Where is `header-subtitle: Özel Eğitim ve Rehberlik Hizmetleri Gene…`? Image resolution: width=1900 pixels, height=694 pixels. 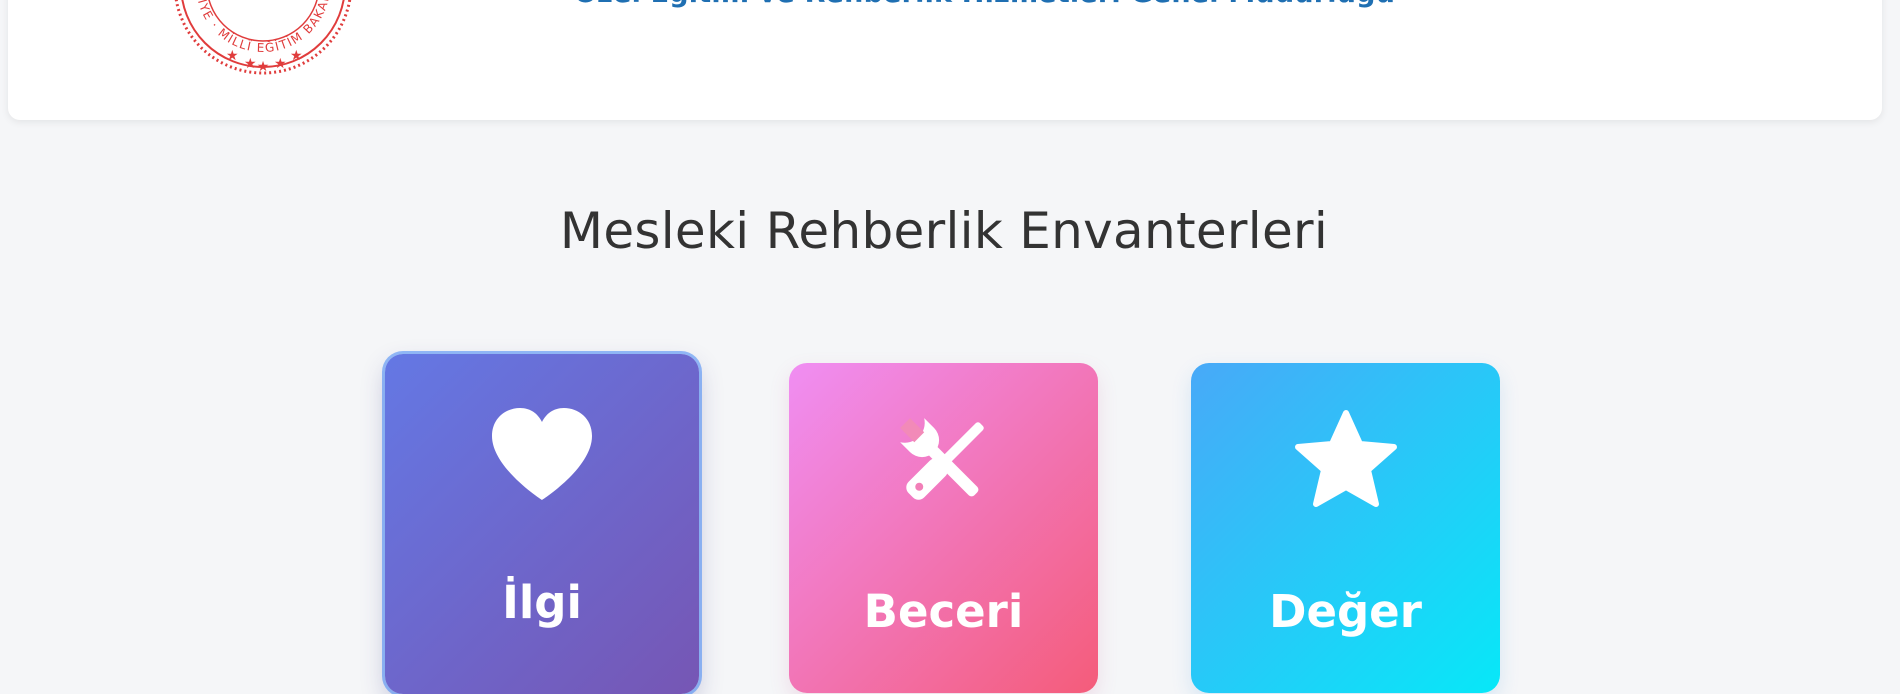 header-subtitle: Özel Eğitim ve Rehberlik Hizmetleri Gene… is located at coordinates (945, 4).